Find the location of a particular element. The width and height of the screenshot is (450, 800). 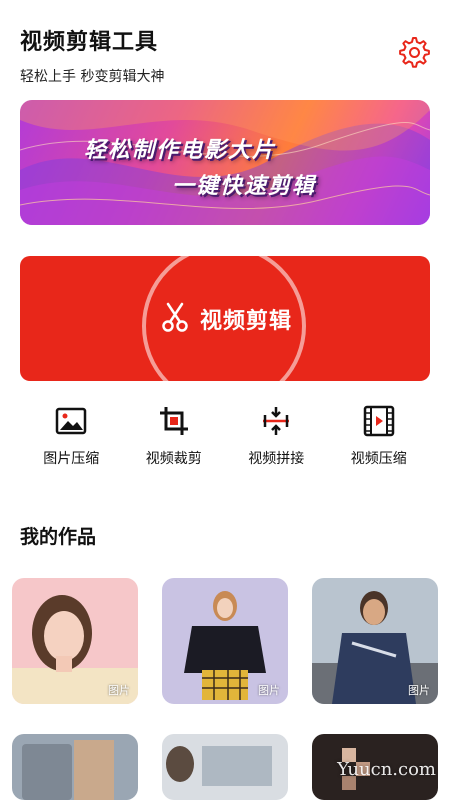

settings-button is located at coordinates (413, 51).